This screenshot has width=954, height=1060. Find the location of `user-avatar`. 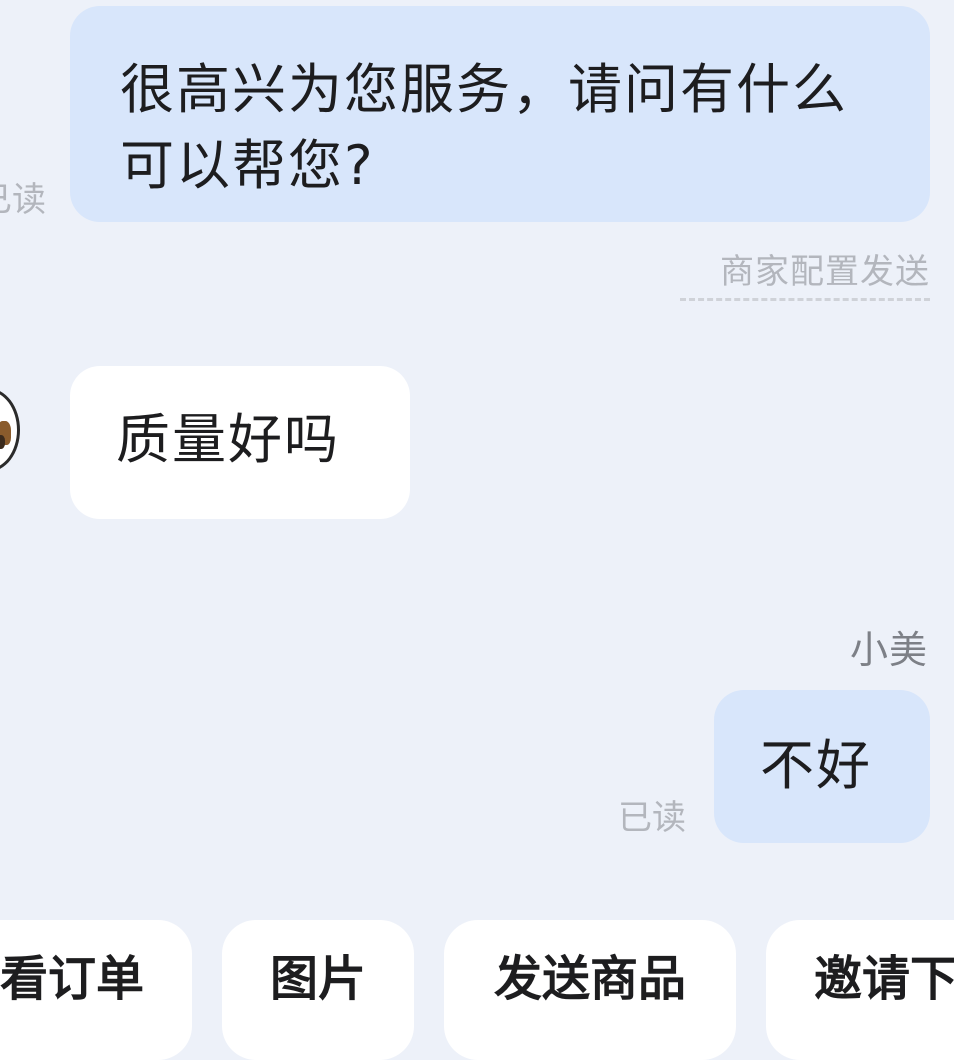

user-avatar is located at coordinates (10, 430).